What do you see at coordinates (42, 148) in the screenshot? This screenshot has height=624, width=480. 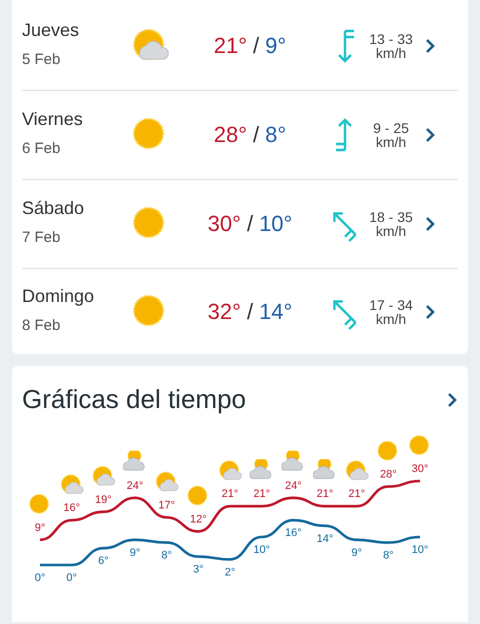 I see `day-date: 6 Feb` at bounding box center [42, 148].